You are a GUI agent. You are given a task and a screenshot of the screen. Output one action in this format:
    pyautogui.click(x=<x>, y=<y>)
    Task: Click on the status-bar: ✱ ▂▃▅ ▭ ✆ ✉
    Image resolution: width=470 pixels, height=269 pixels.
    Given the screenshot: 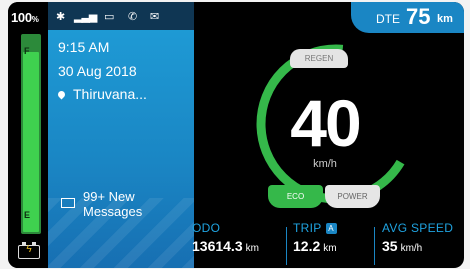 What is the action you would take?
    pyautogui.click(x=121, y=16)
    